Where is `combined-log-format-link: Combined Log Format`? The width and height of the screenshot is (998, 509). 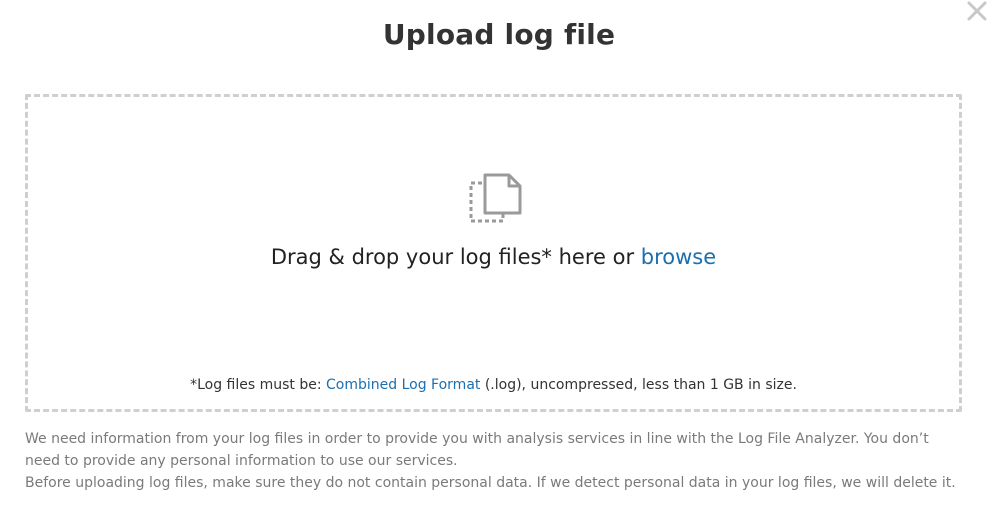 combined-log-format-link: Combined Log Format is located at coordinates (403, 385).